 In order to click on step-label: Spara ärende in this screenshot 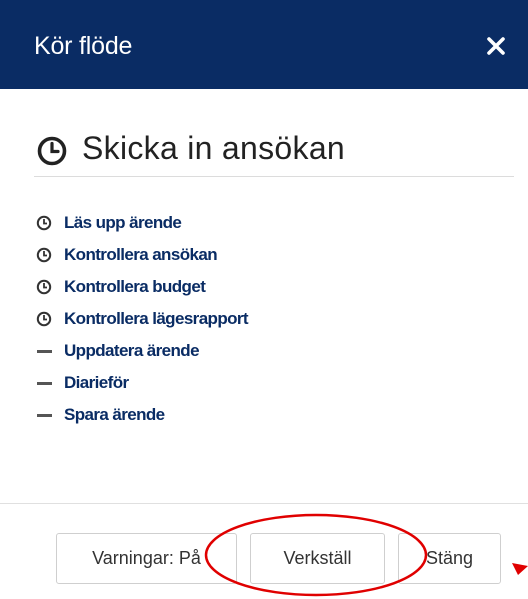, I will do `click(114, 414)`.